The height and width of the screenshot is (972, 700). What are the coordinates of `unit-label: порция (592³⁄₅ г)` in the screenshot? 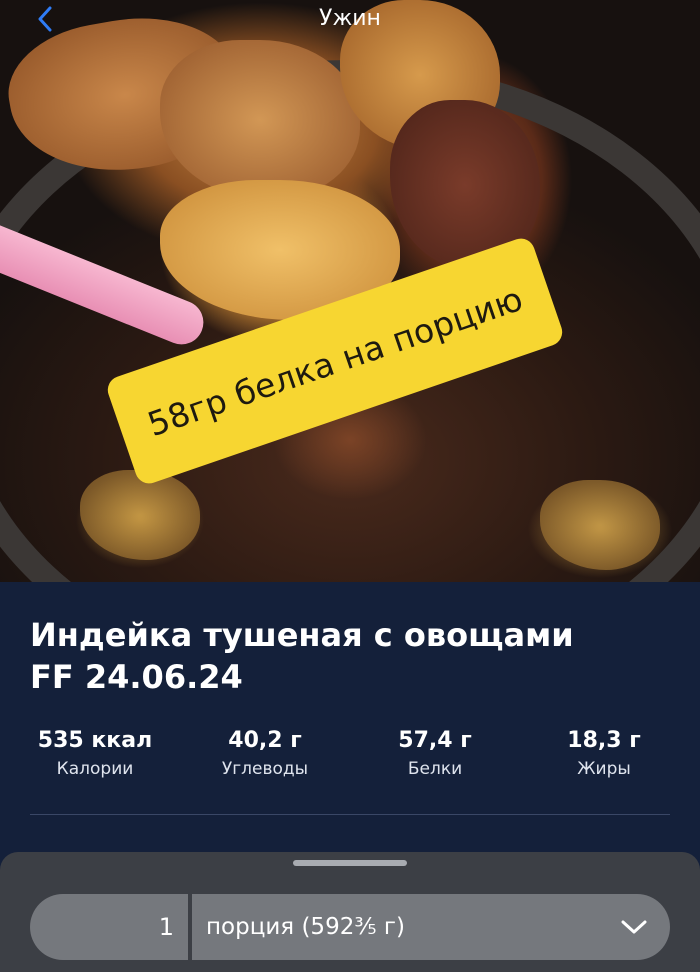 It's located at (305, 927).